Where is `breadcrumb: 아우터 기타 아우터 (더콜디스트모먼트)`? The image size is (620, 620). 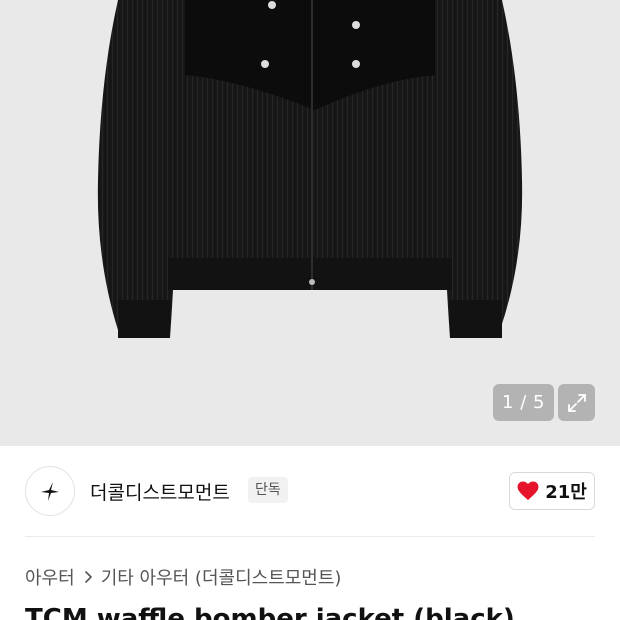 breadcrumb: 아우터 기타 아우터 (더콜디스트모먼트) is located at coordinates (183, 577).